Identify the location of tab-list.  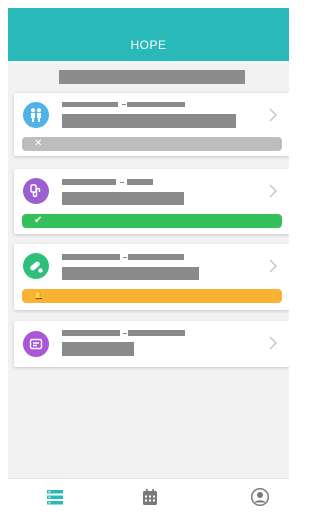
(55, 497).